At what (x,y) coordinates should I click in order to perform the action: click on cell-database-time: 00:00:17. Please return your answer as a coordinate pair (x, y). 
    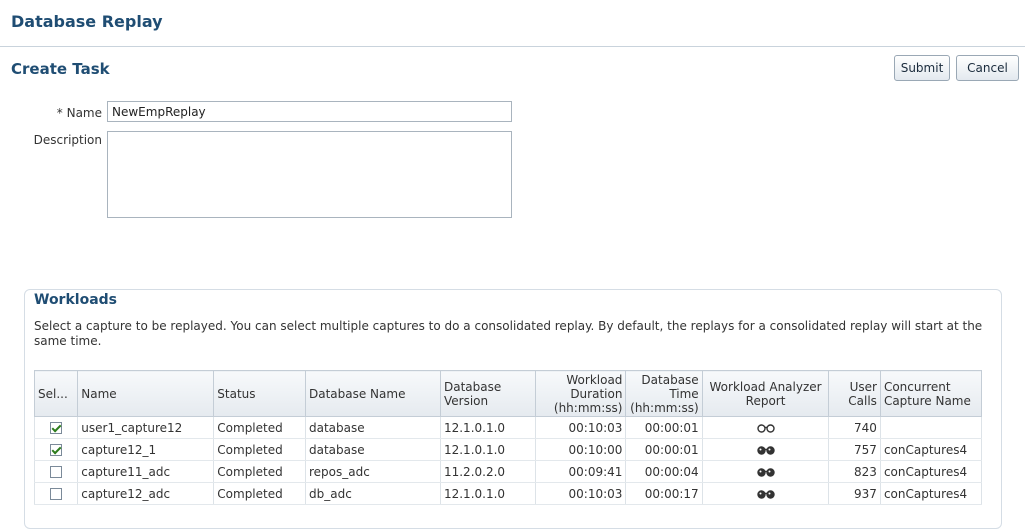
    Looking at the image, I should click on (664, 493).